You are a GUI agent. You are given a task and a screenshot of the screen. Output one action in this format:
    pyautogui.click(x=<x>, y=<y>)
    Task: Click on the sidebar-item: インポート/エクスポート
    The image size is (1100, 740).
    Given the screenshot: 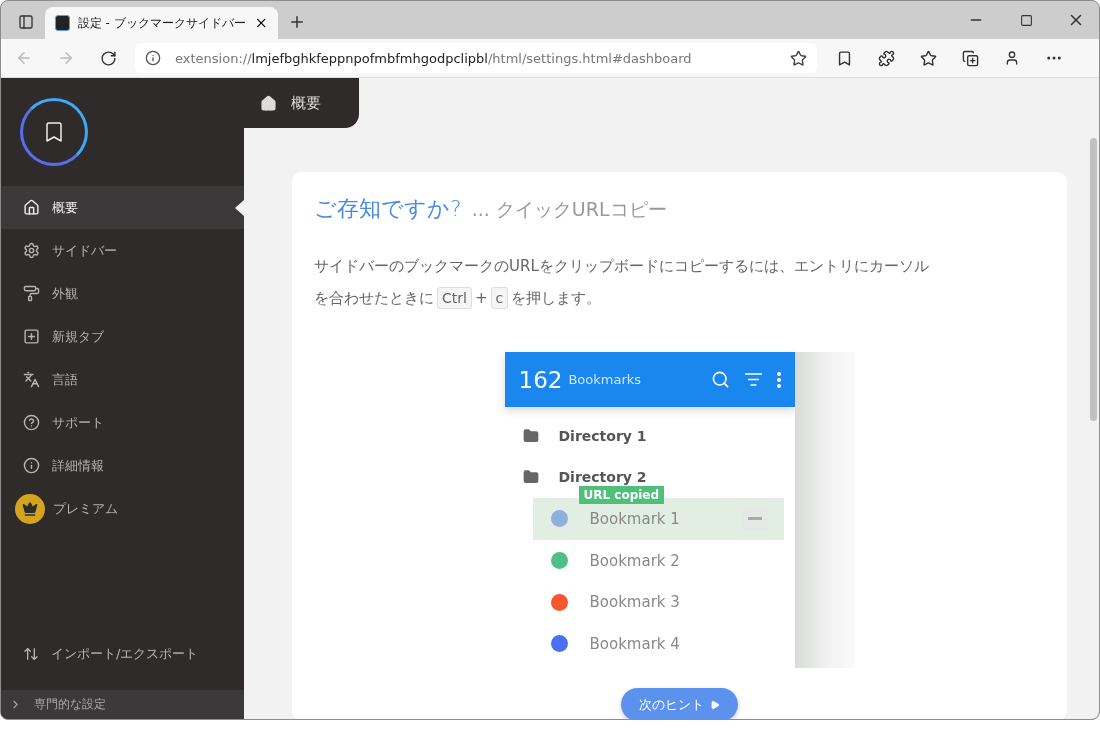 What is the action you would take?
    pyautogui.click(x=122, y=653)
    